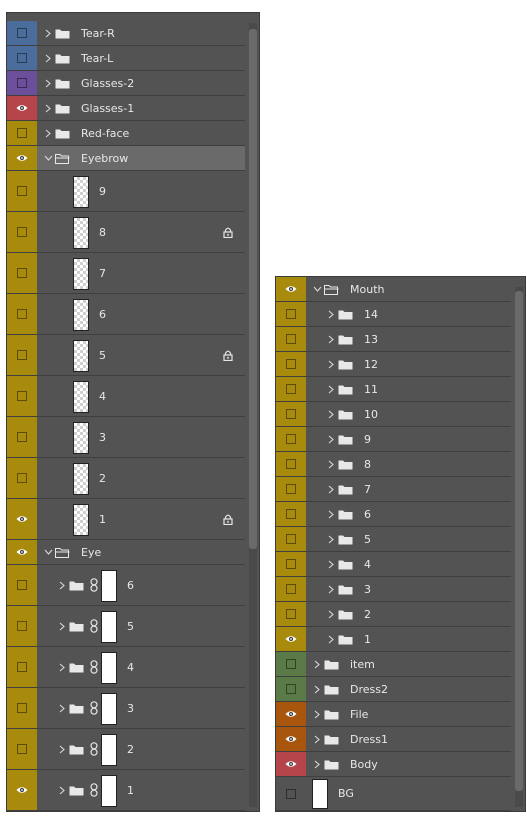 This screenshot has width=527, height=818. What do you see at coordinates (367, 289) in the screenshot?
I see `layer-name: Mouth` at bounding box center [367, 289].